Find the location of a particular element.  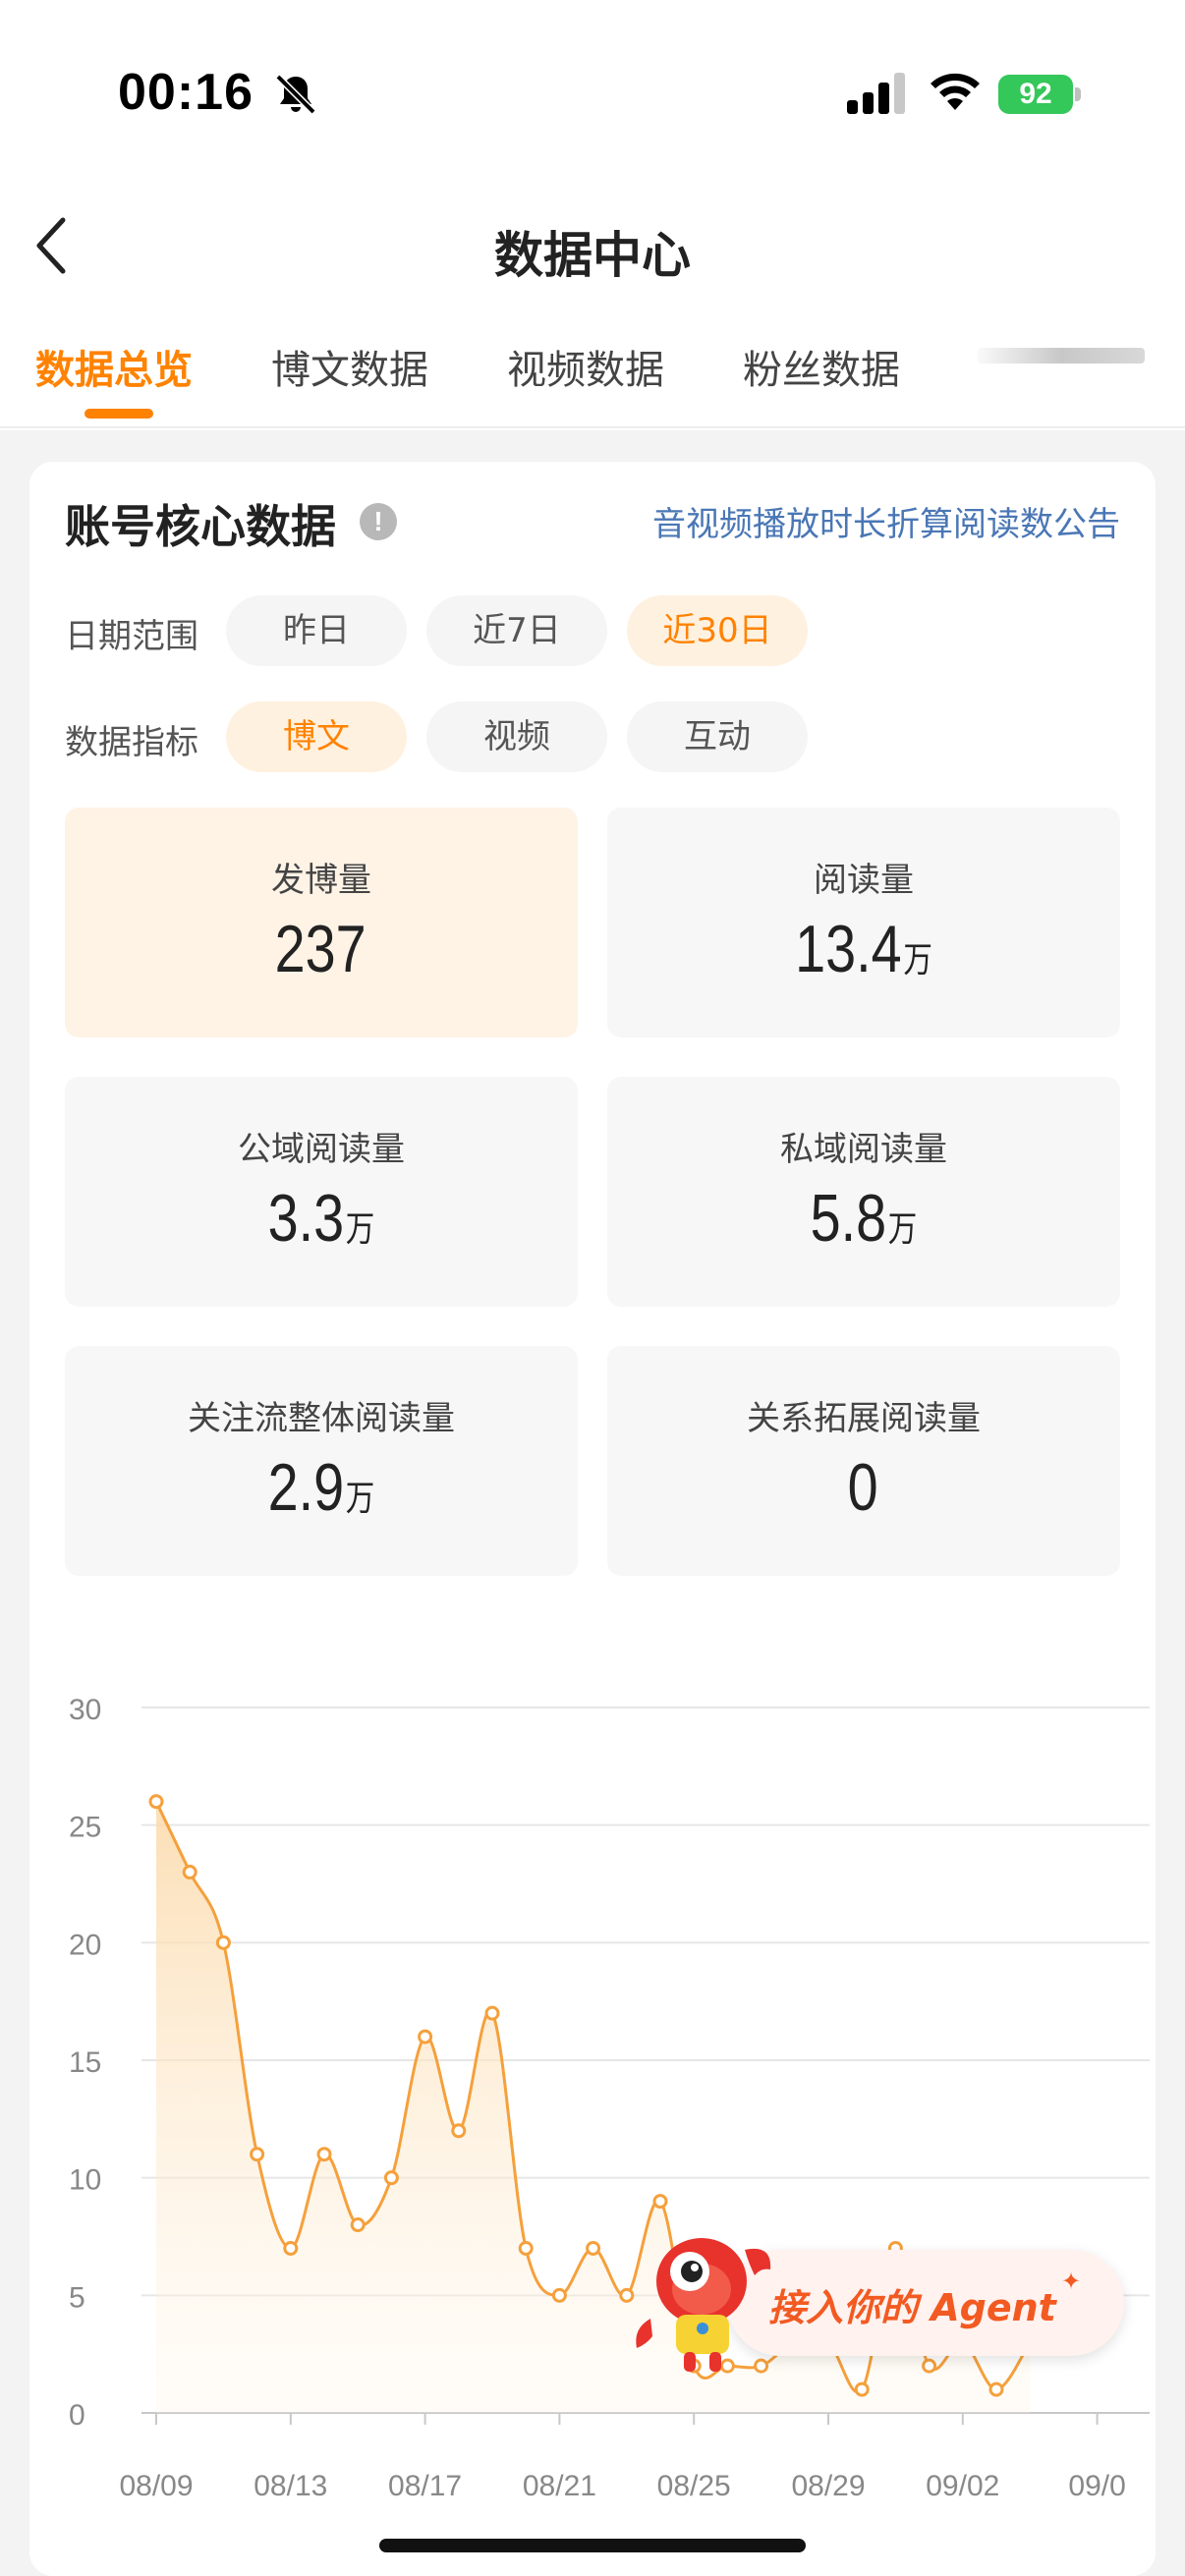

metric-value: 0 is located at coordinates (863, 1487).